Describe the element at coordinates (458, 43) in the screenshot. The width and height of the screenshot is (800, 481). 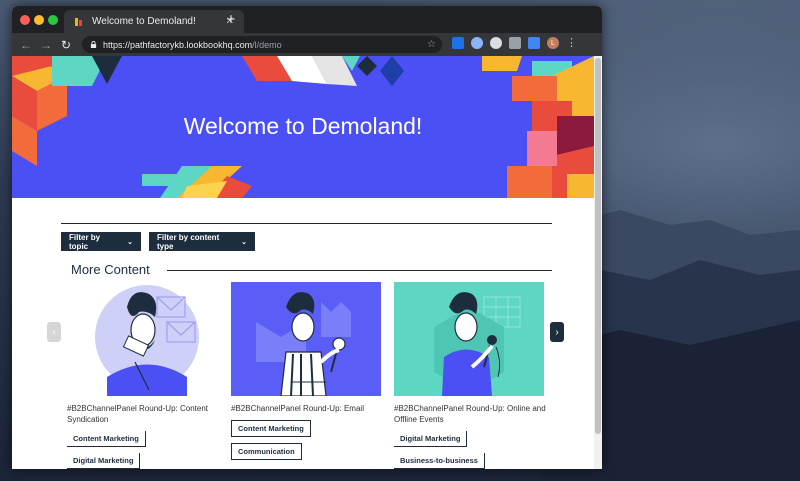
I see `extension-1-icon` at that location.